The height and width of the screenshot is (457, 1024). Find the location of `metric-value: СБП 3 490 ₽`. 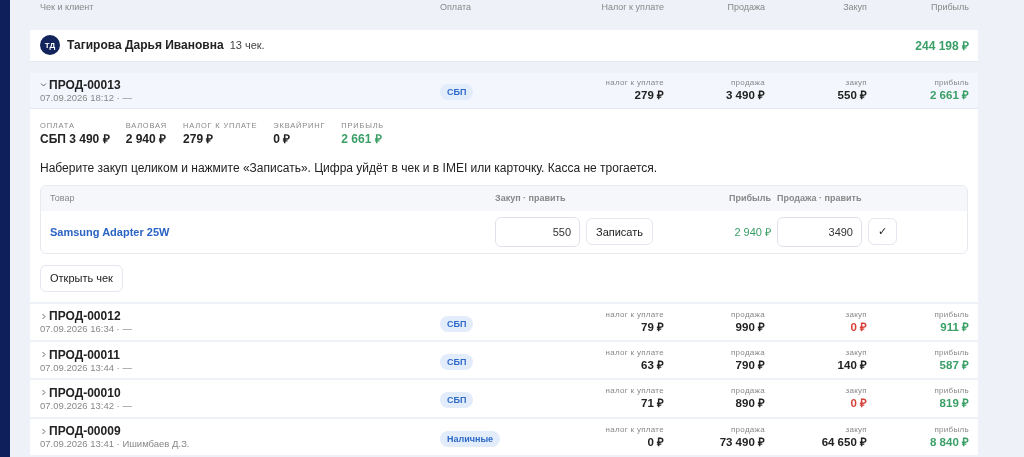

metric-value: СБП 3 490 ₽ is located at coordinates (75, 138).